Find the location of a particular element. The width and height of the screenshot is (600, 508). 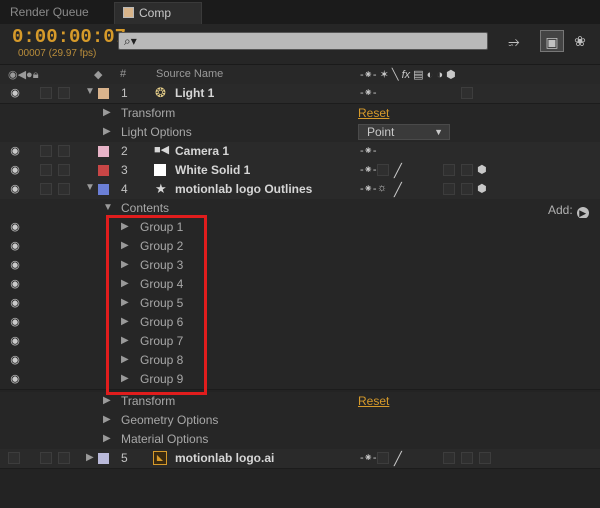

light-type-select: Point ▼ is located at coordinates (404, 132).